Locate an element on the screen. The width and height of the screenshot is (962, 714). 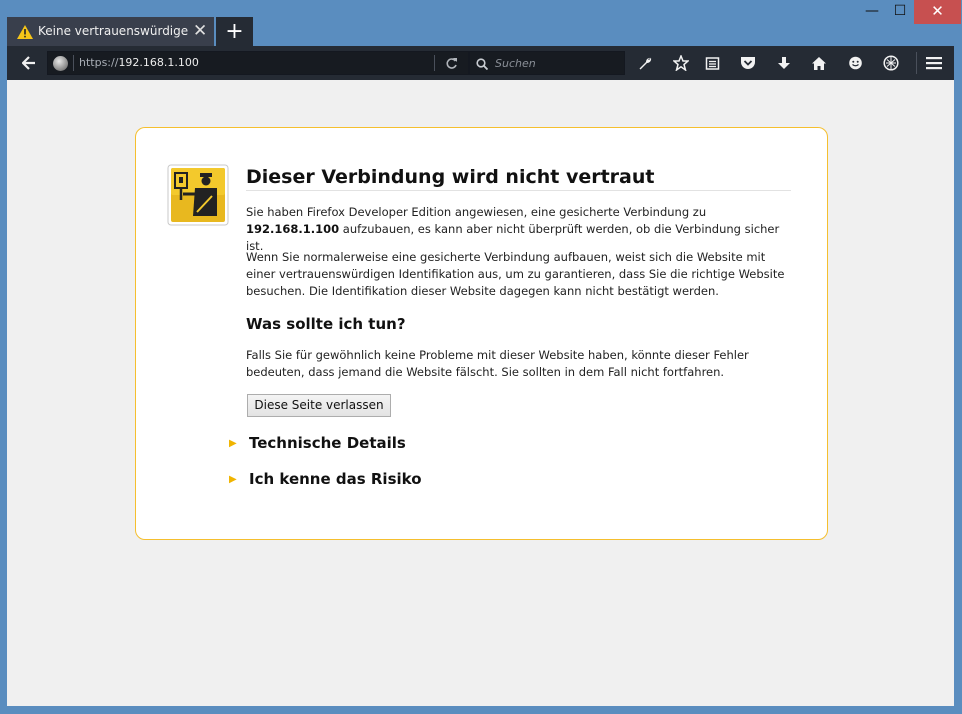
understand-risk-expander: ▶ Ich kenne das Risiko is located at coordinates (325, 479).